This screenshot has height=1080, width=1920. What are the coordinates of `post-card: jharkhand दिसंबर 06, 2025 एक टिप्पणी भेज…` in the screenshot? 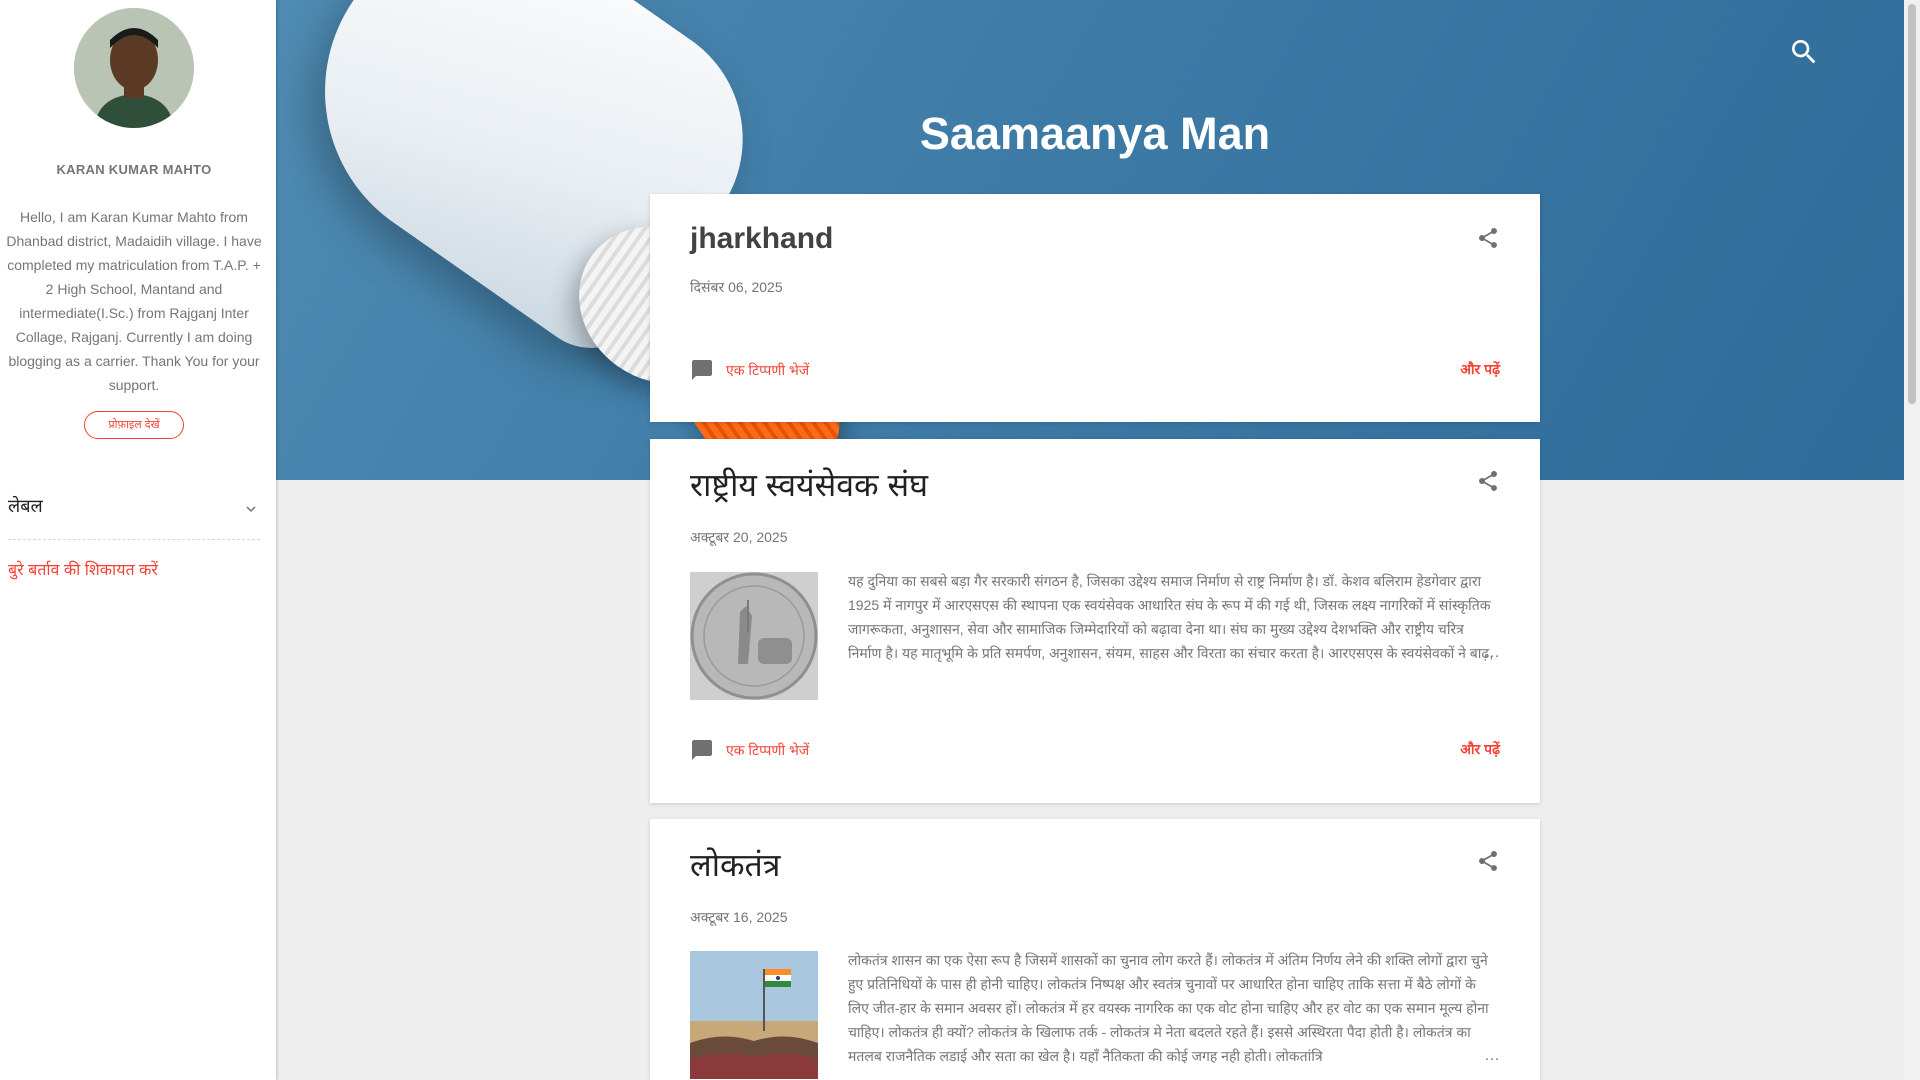 It's located at (1095, 308).